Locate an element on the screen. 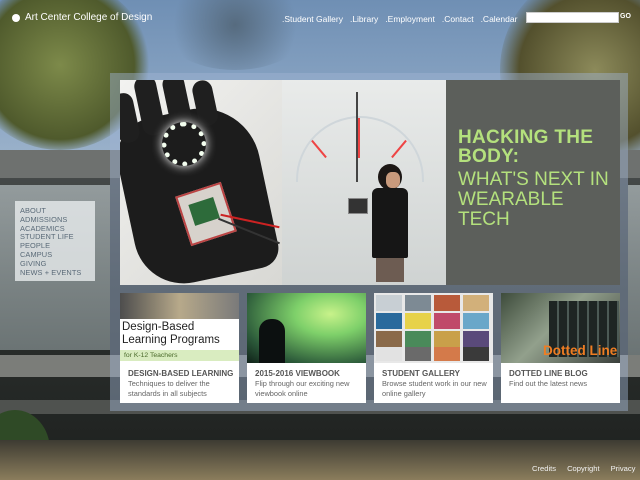  thumb-label: Dotted Line is located at coordinates (580, 350).